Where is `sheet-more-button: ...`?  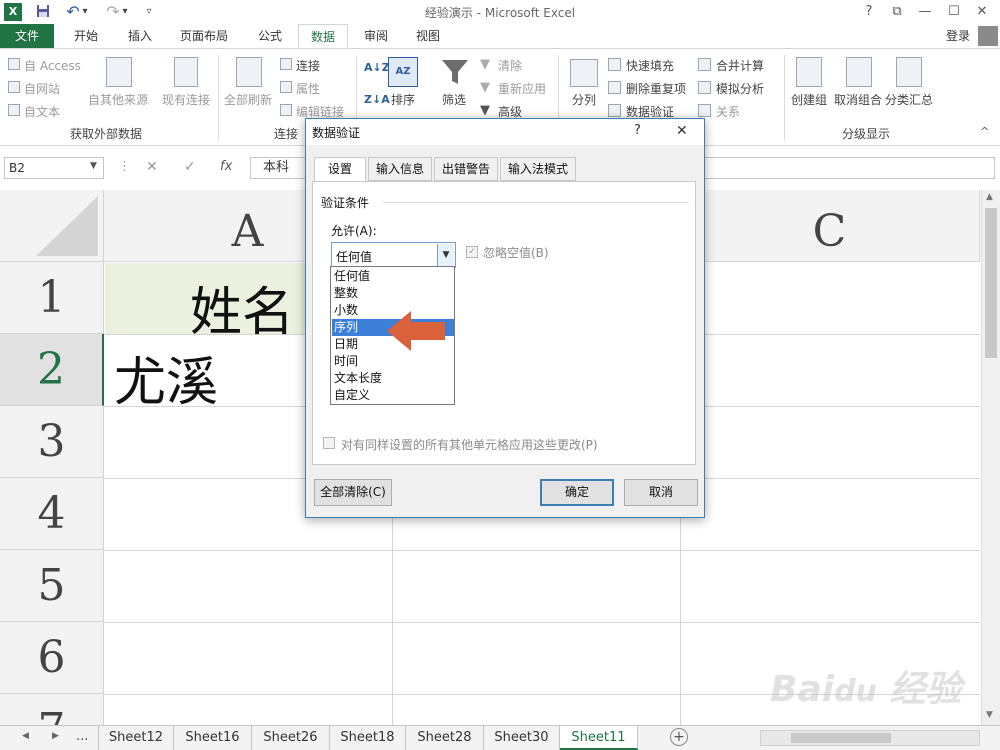 sheet-more-button: ... is located at coordinates (82, 736).